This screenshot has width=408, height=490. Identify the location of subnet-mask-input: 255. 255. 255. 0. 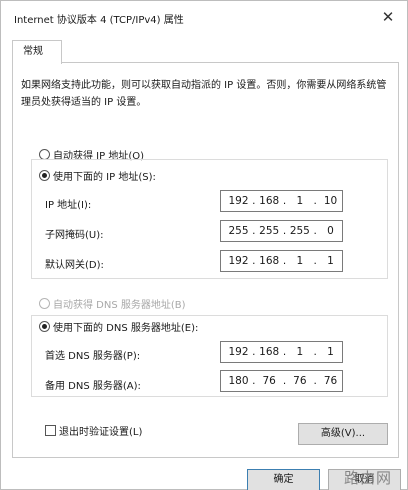
(281, 231).